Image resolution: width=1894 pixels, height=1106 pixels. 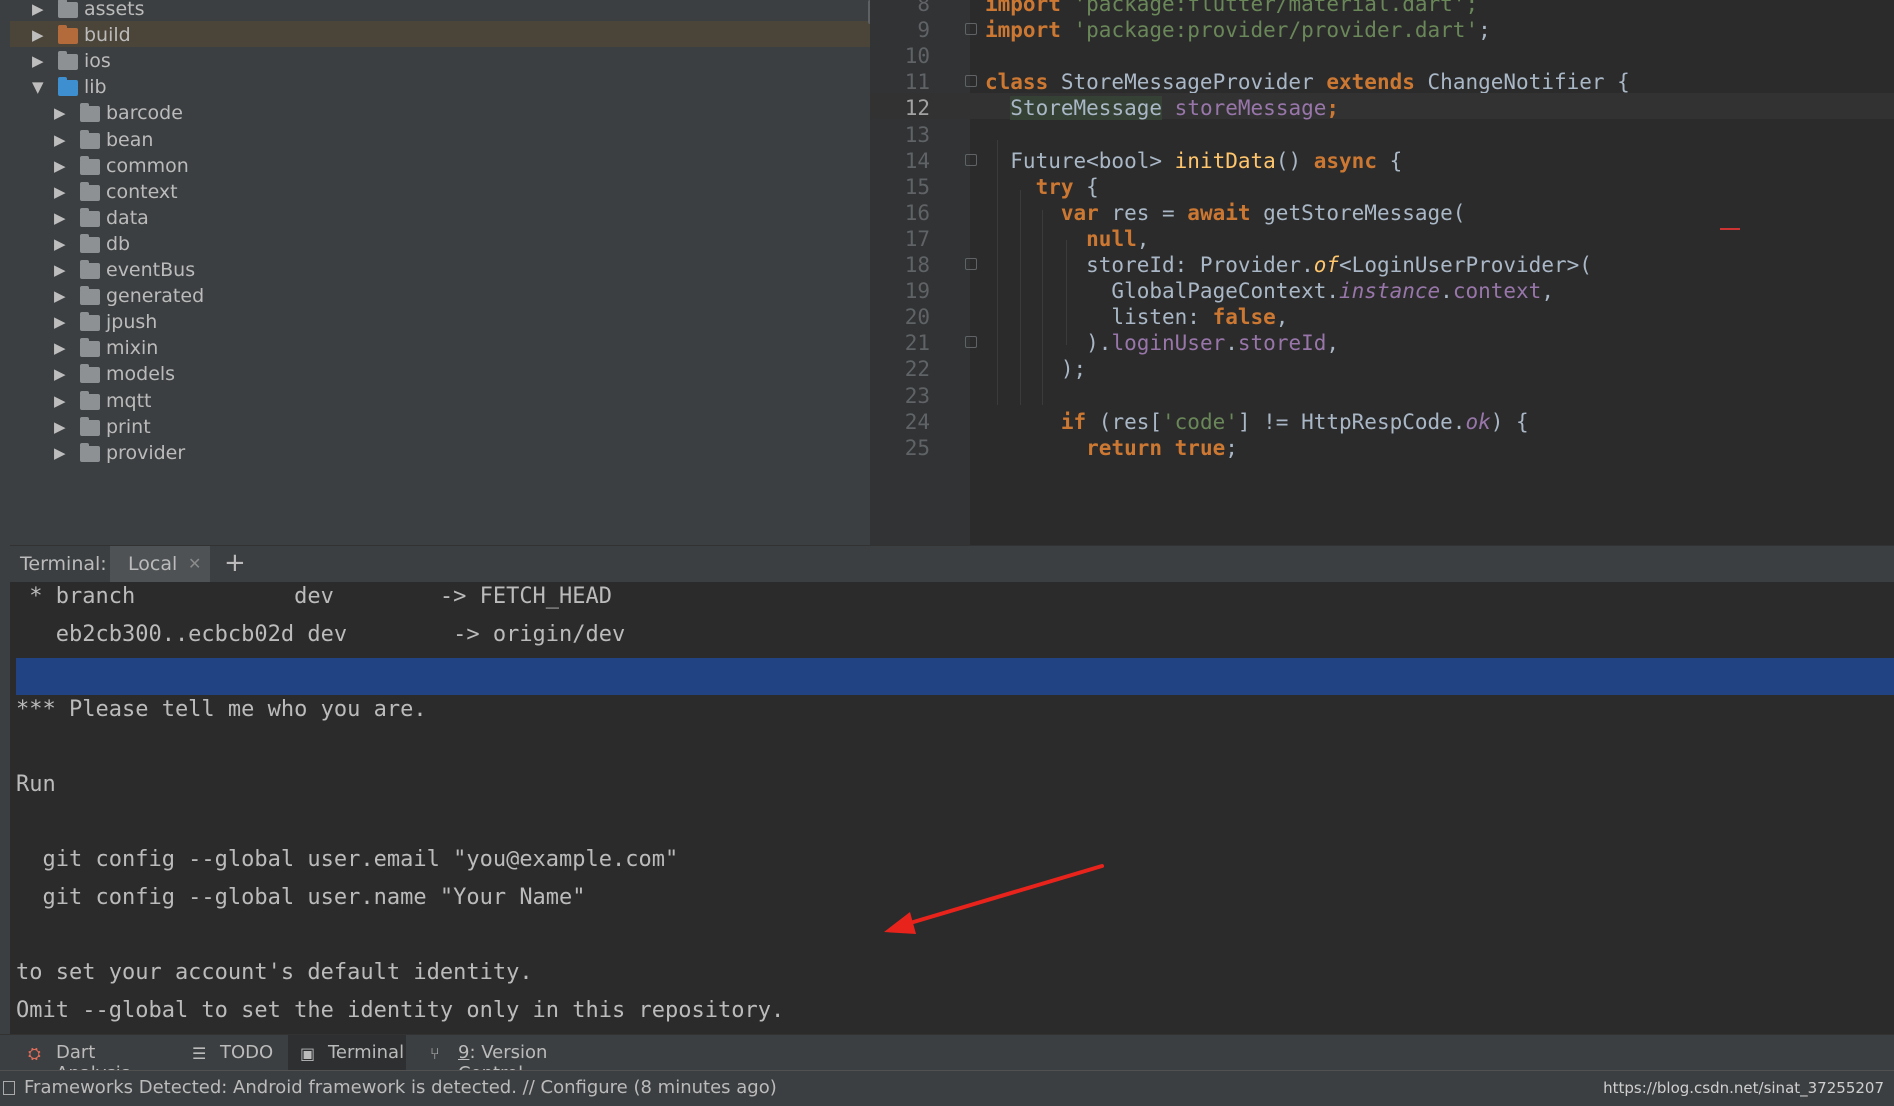 What do you see at coordinates (347, 1053) in the screenshot?
I see `tool-window-terminal: ▣ Terminal` at bounding box center [347, 1053].